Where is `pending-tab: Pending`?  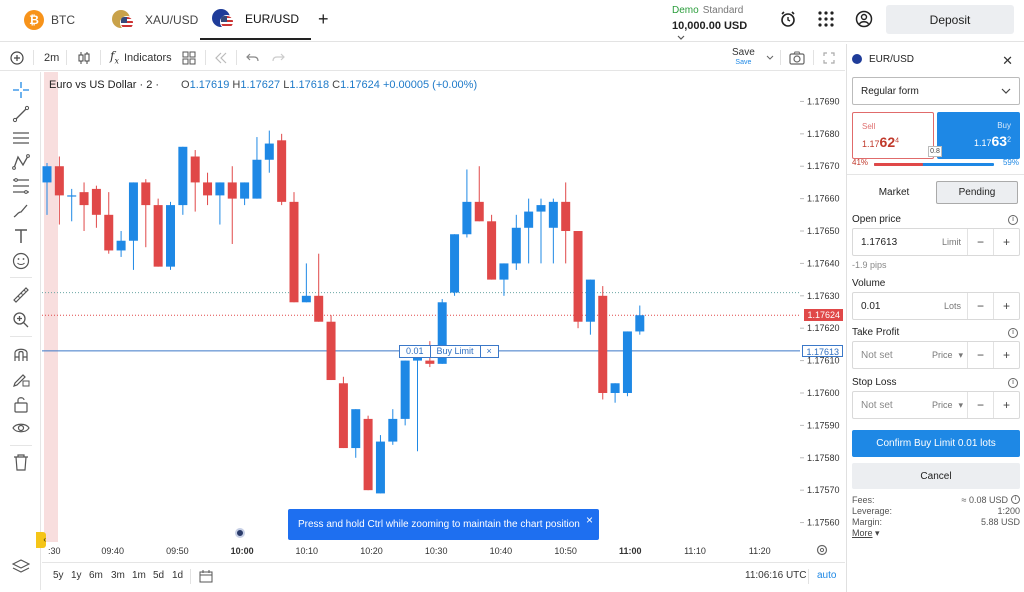 pending-tab: Pending is located at coordinates (977, 192).